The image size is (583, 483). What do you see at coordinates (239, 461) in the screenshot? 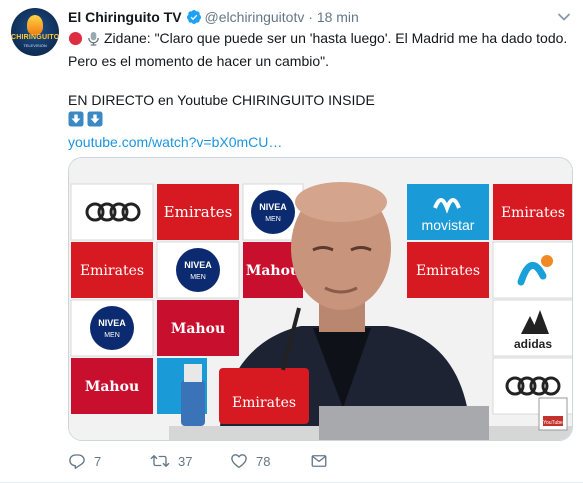
I see `heart-icon` at bounding box center [239, 461].